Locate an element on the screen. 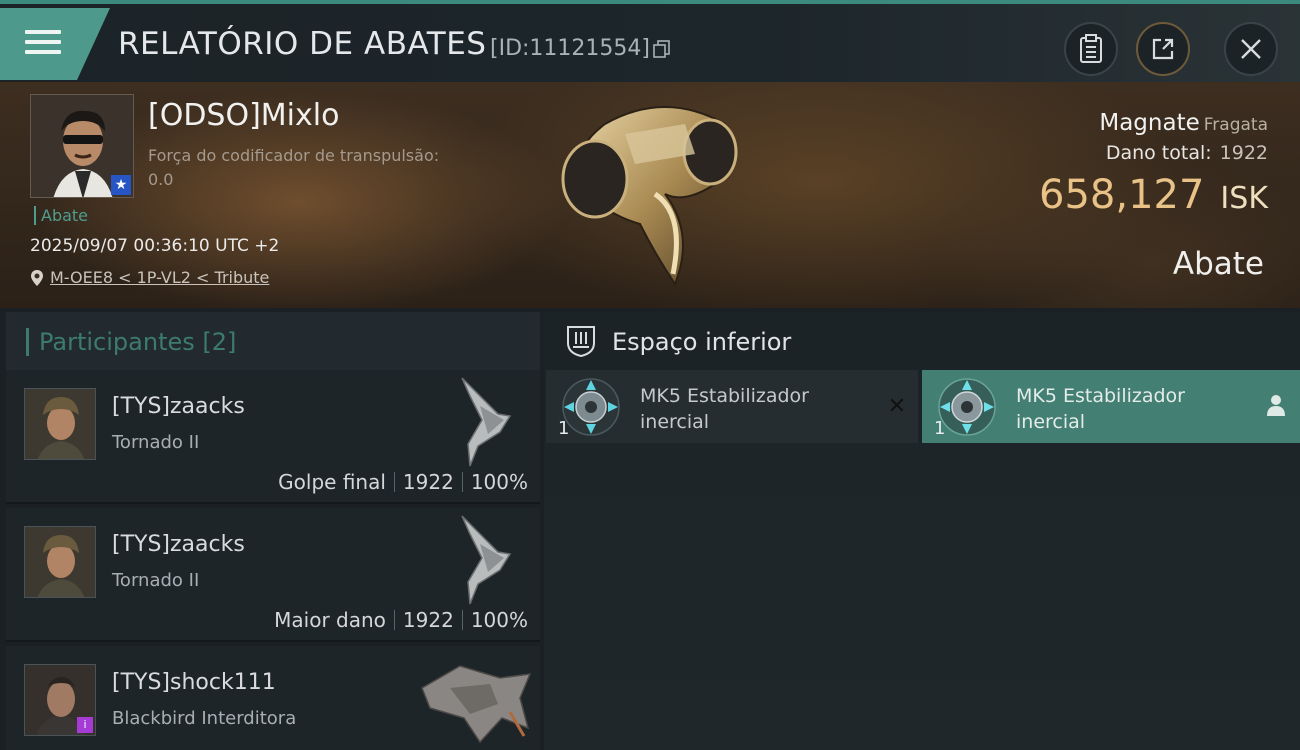 The height and width of the screenshot is (750, 1300). close-button is located at coordinates (1251, 49).